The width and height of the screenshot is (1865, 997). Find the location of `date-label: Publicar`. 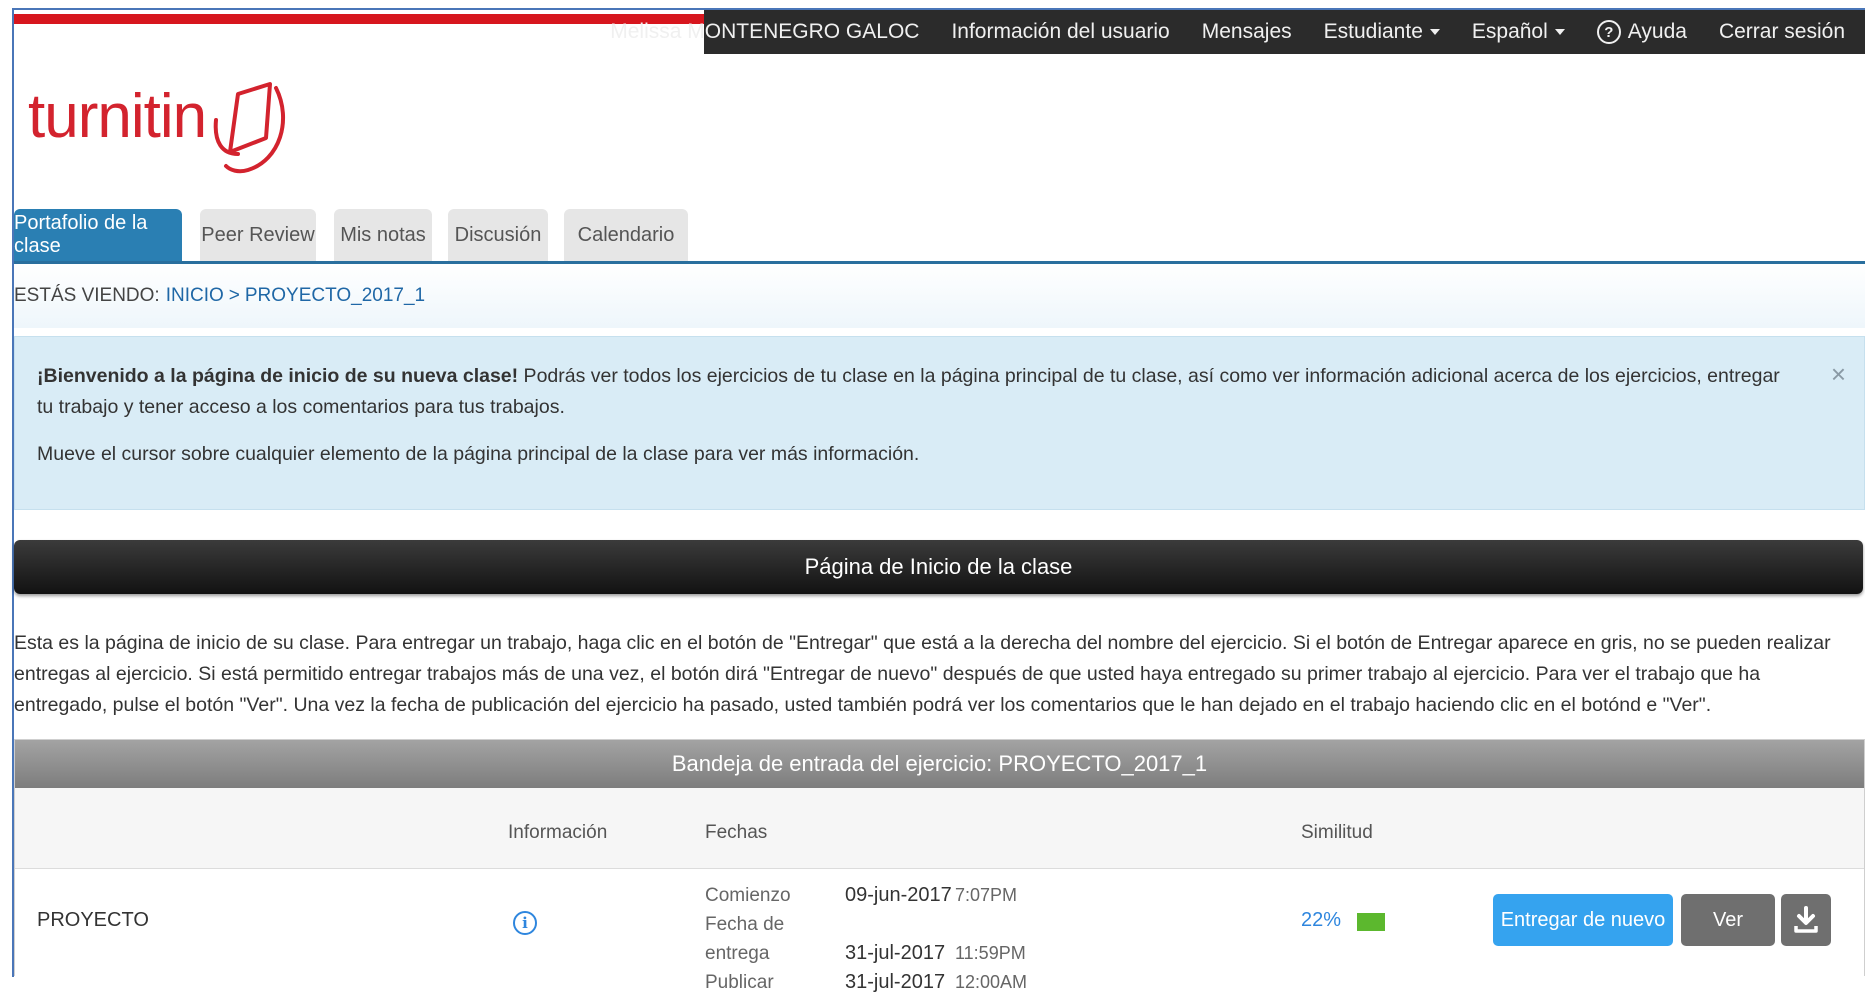

date-label: Publicar is located at coordinates (739, 982).